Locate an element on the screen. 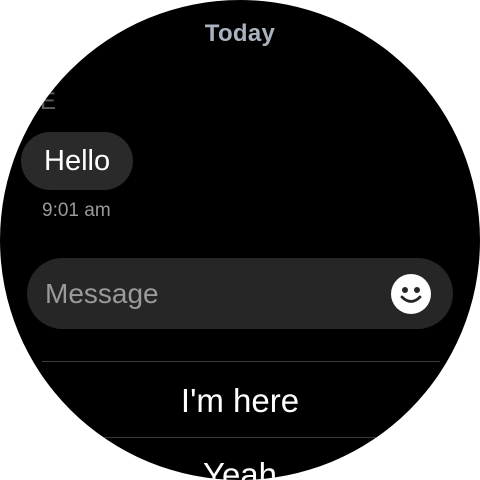 This screenshot has height=480, width=480. message-timestamp: 9:01 am is located at coordinates (76, 210).